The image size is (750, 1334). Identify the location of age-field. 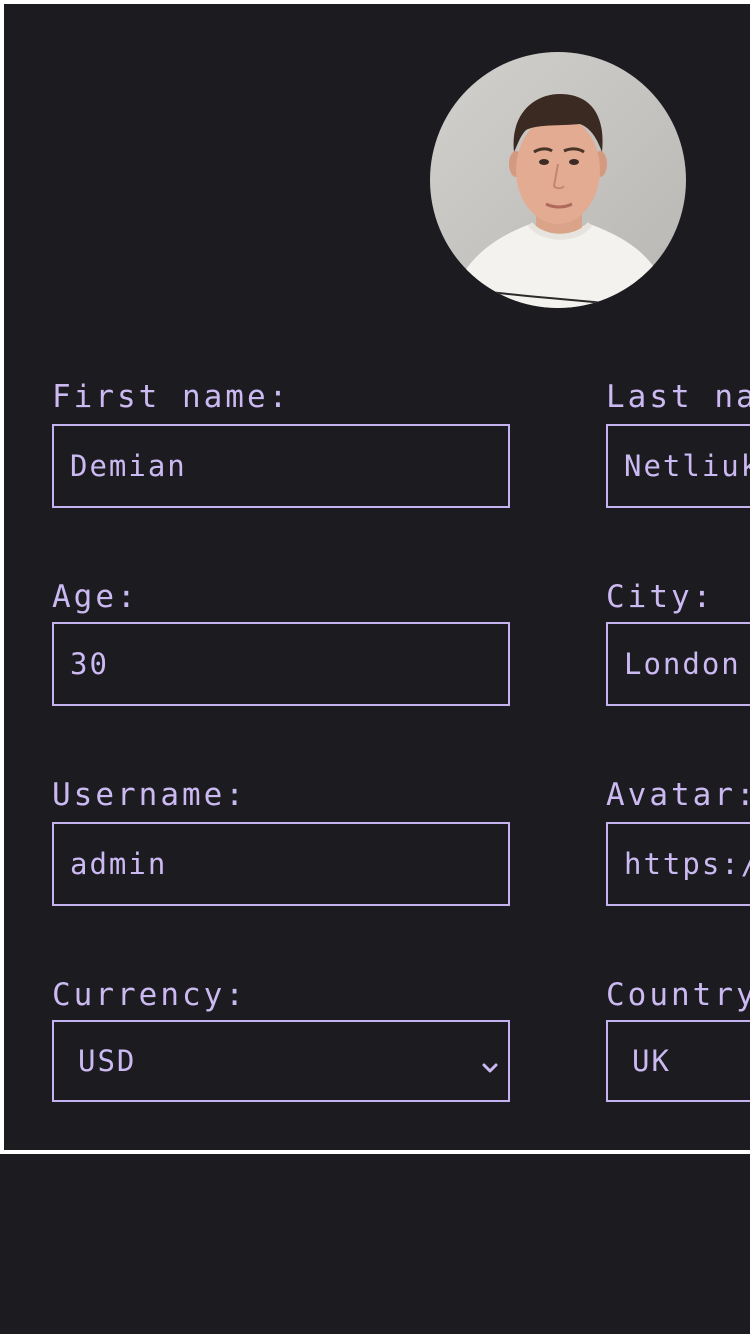
(281, 664).